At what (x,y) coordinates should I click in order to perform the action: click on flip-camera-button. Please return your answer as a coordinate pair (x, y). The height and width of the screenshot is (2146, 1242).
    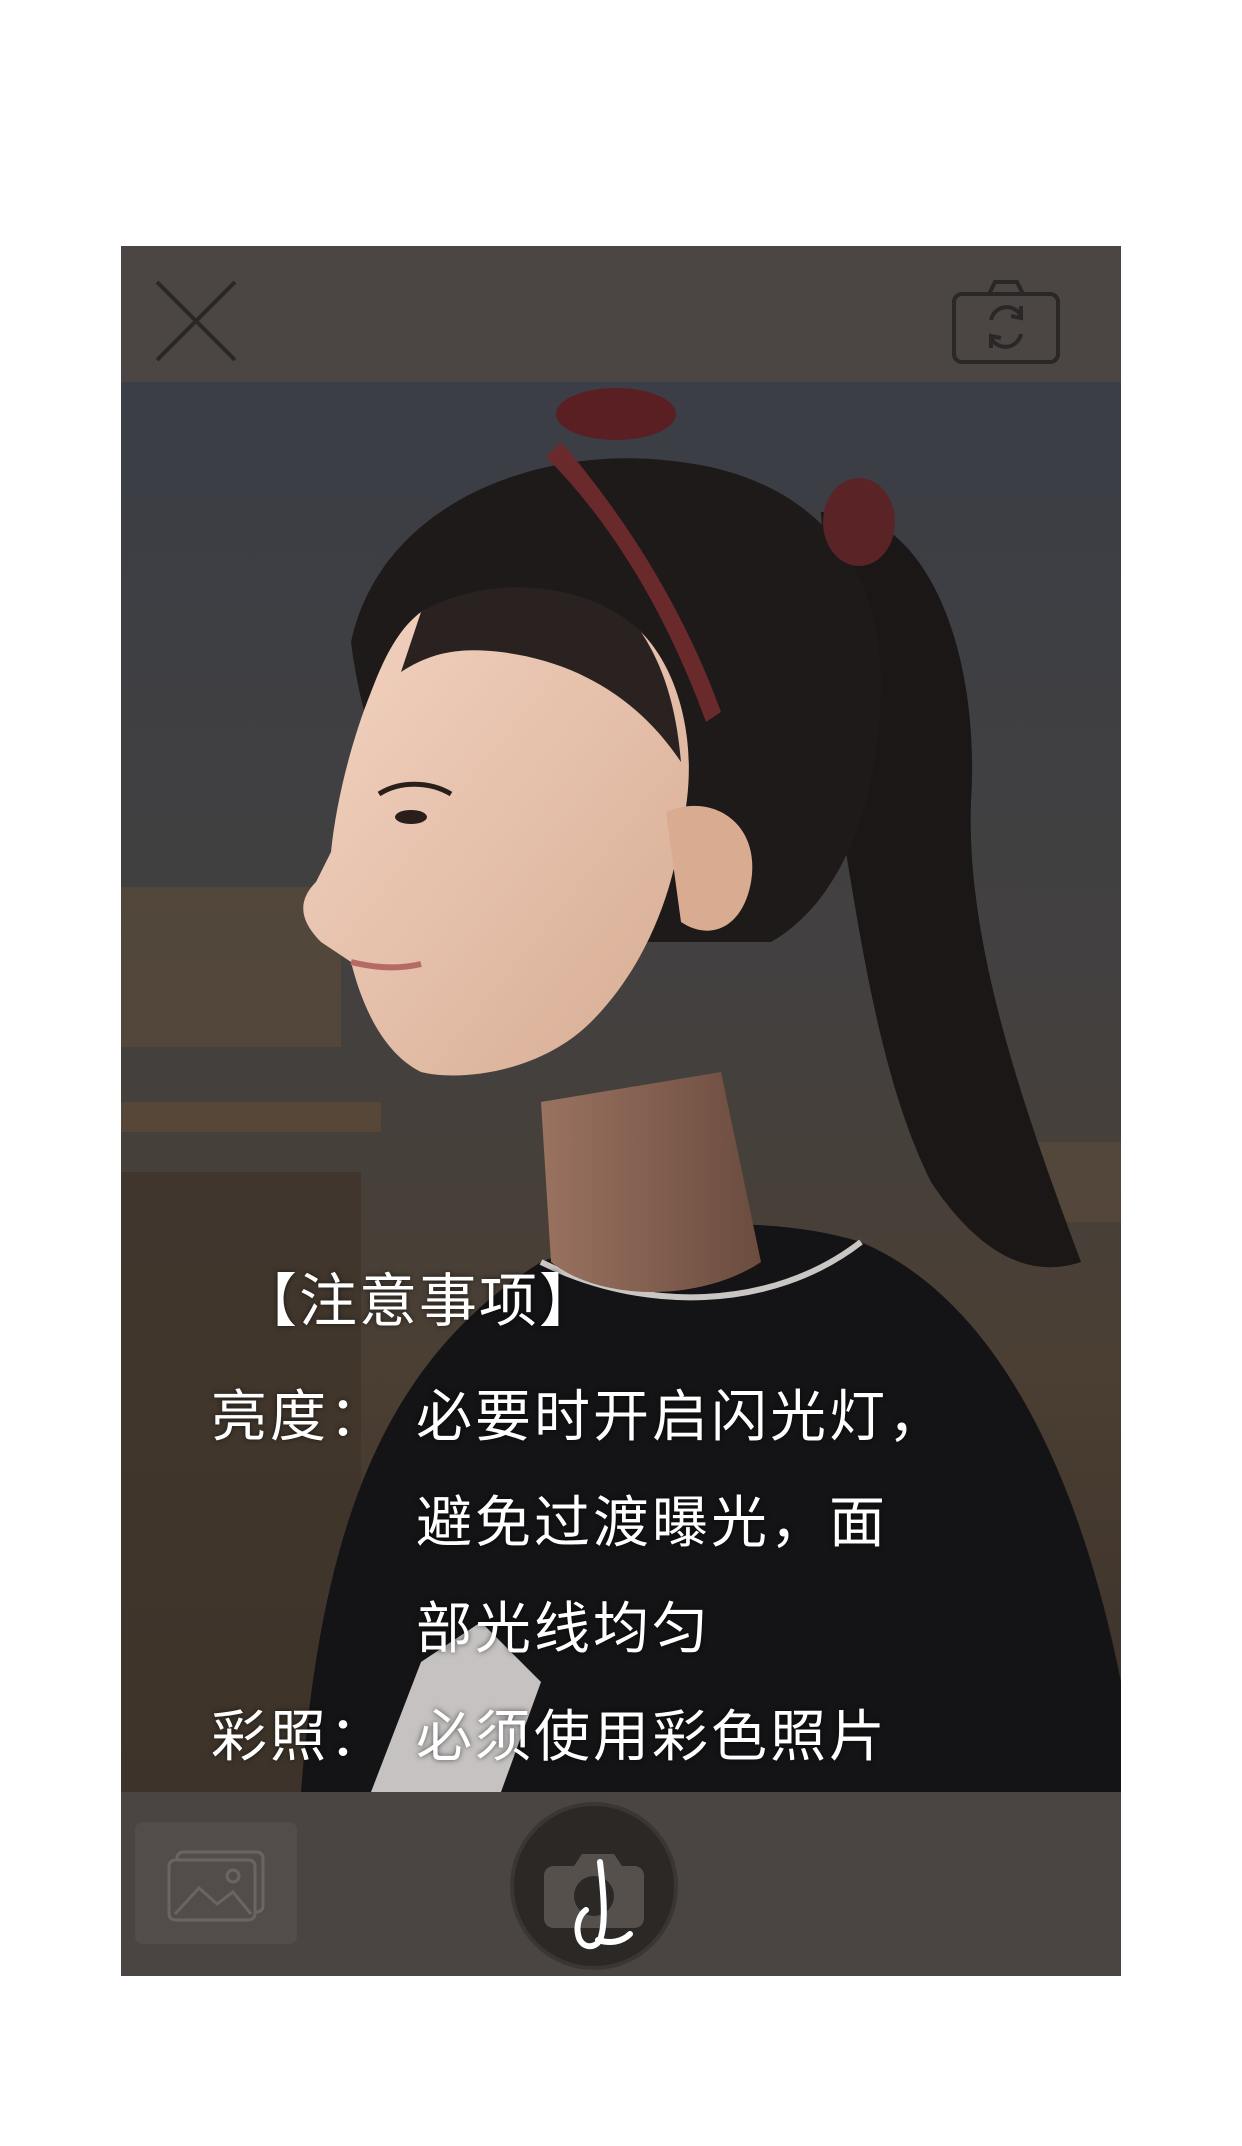
    Looking at the image, I should click on (1006, 321).